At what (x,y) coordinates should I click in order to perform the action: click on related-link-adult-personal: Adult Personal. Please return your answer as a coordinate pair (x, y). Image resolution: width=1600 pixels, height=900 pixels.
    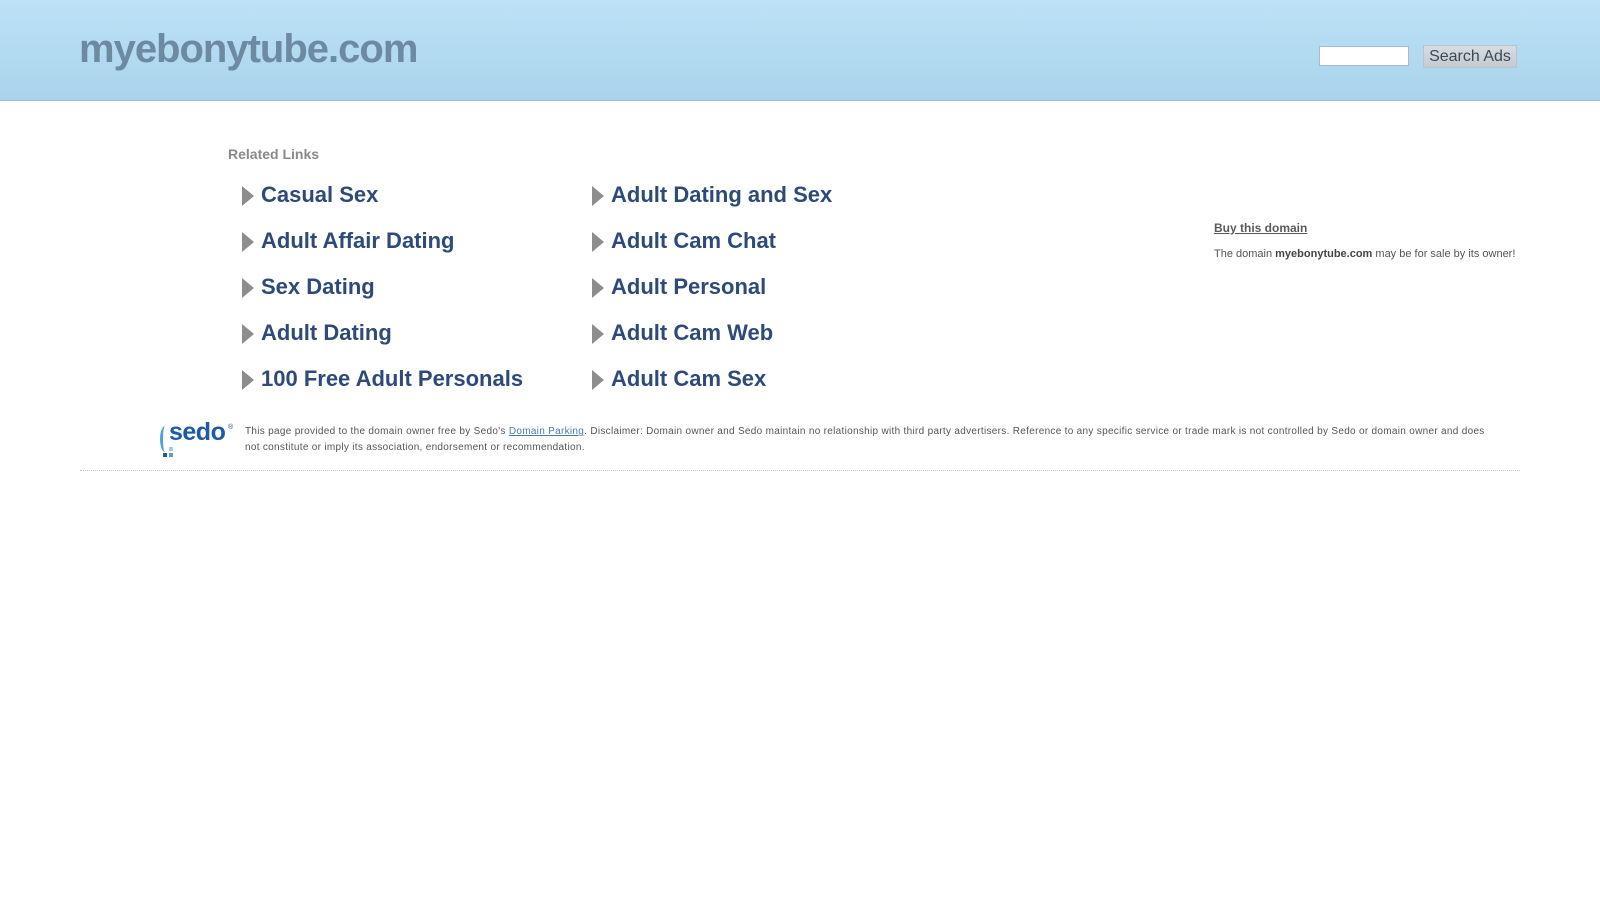
    Looking at the image, I should click on (748, 289).